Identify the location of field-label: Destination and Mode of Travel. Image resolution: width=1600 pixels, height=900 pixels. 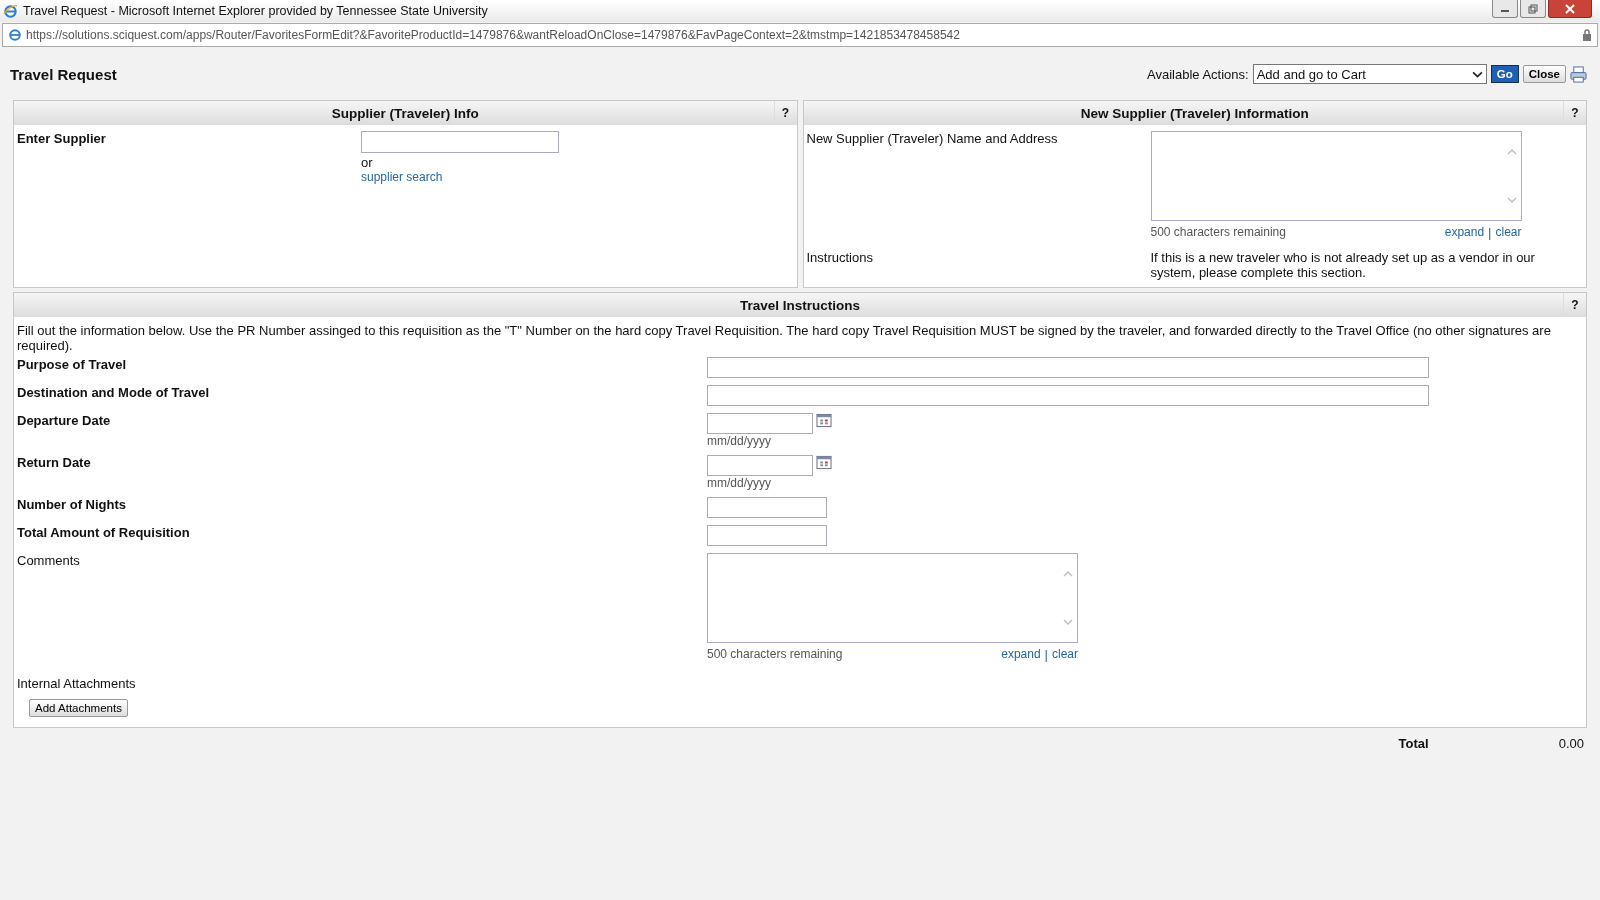
(114, 393).